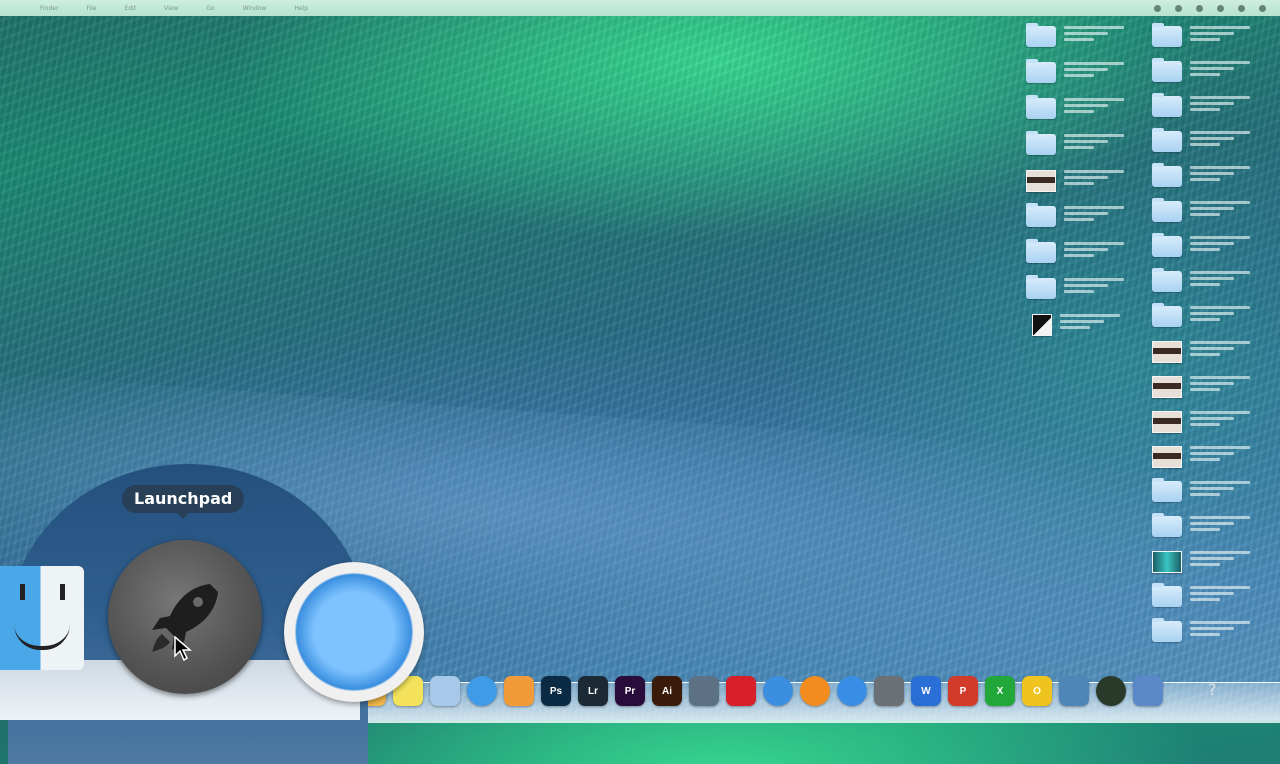  Describe the element at coordinates (91, 8) in the screenshot. I see `menu-item: File` at that location.